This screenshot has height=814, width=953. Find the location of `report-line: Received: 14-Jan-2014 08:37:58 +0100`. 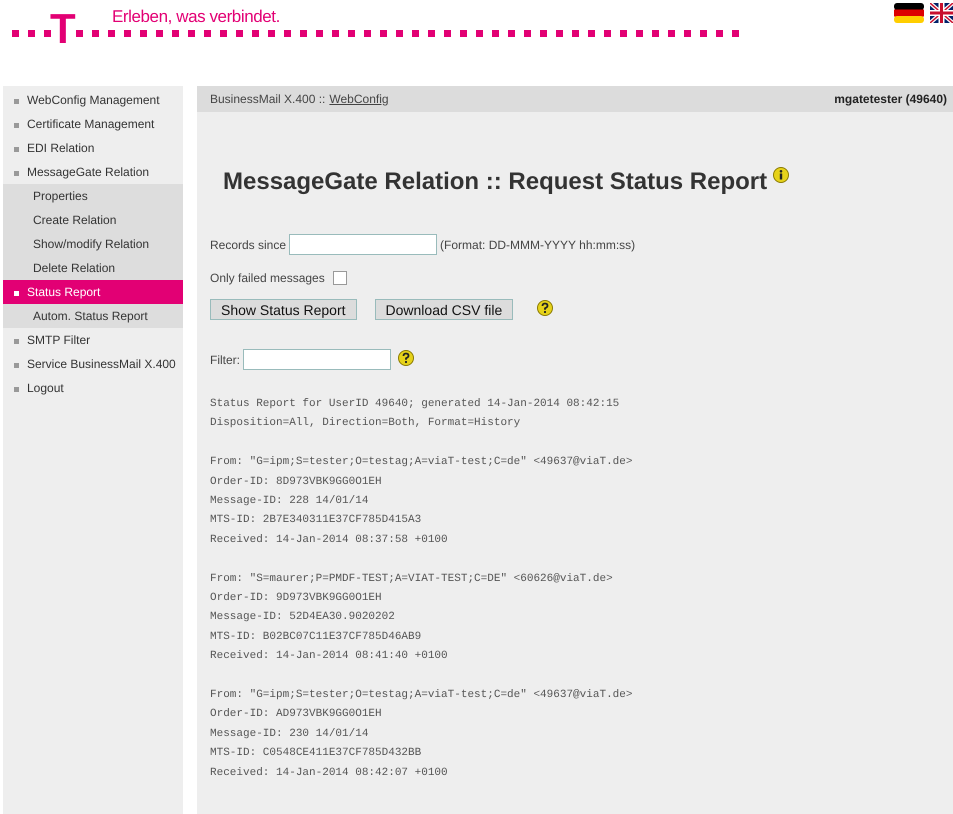

report-line: Received: 14-Jan-2014 08:37:58 +0100 is located at coordinates (329, 540).